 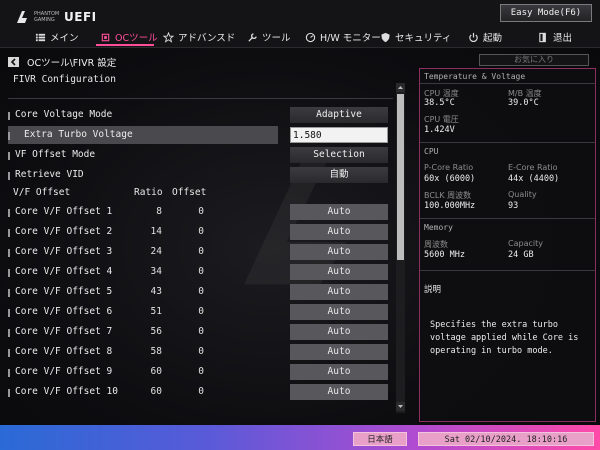 I want to click on vf-offset-label: Core V/F Offset 1, so click(x=64, y=211).